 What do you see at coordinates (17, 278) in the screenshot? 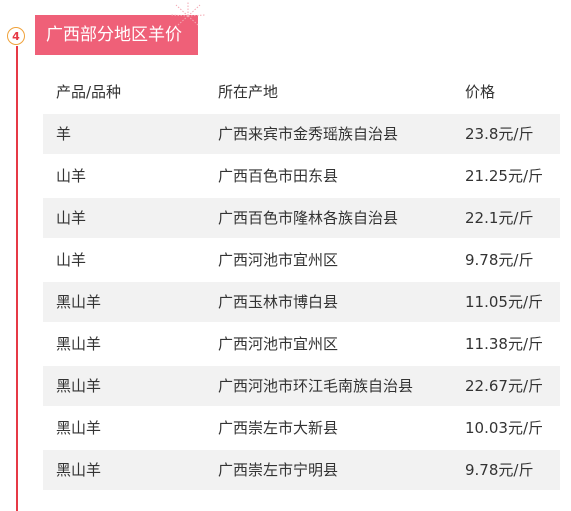
I see `timeline-line` at bounding box center [17, 278].